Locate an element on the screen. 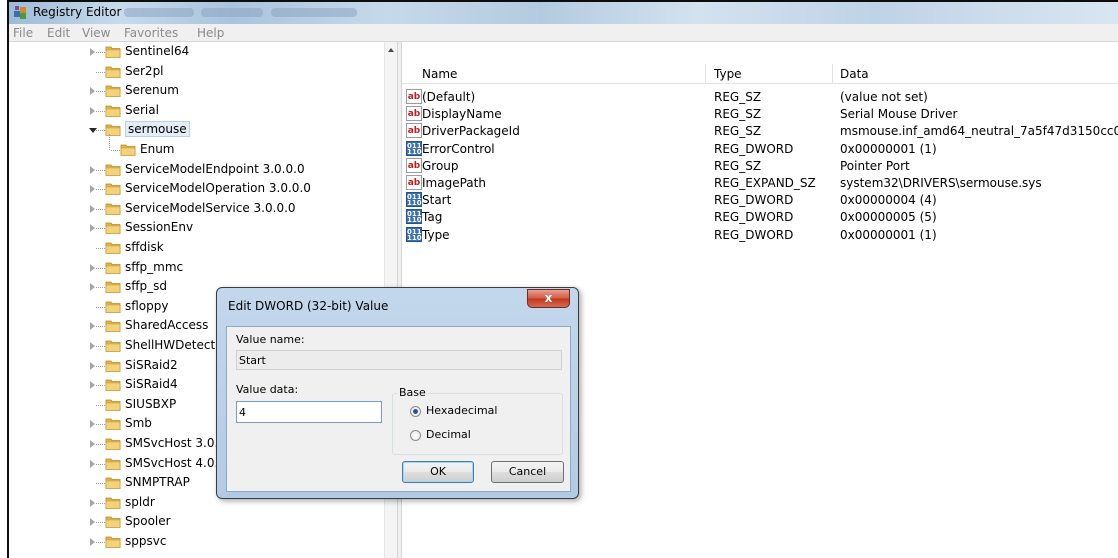 Image resolution: width=1118 pixels, height=558 pixels. tree-item-label: sermouse is located at coordinates (157, 129).